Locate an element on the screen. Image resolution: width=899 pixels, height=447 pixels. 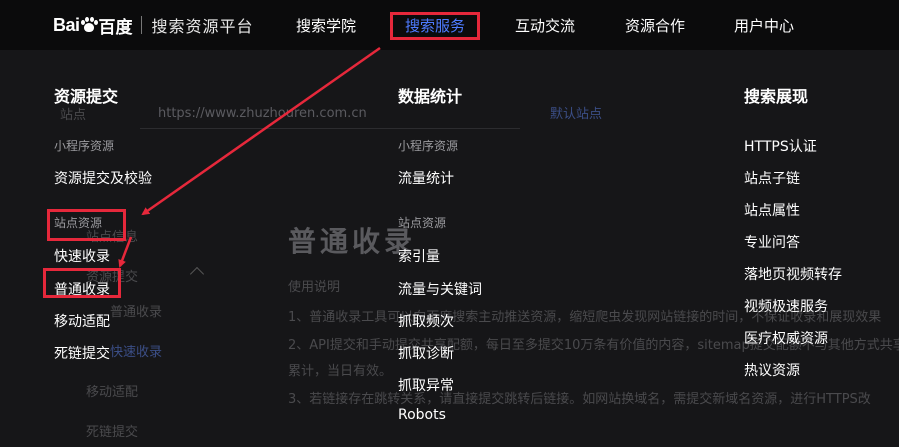
bg-divider is located at coordinates (330, 128).